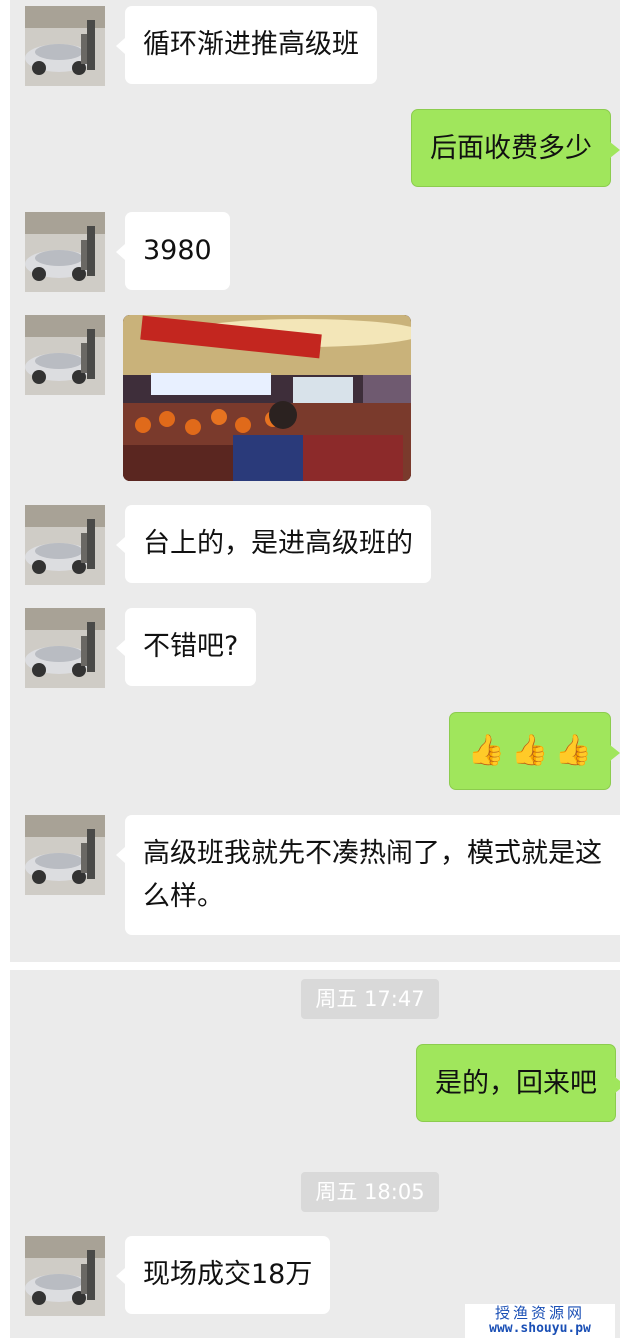  I want to click on watermark-url: www.shouyu.pw, so click(540, 1328).